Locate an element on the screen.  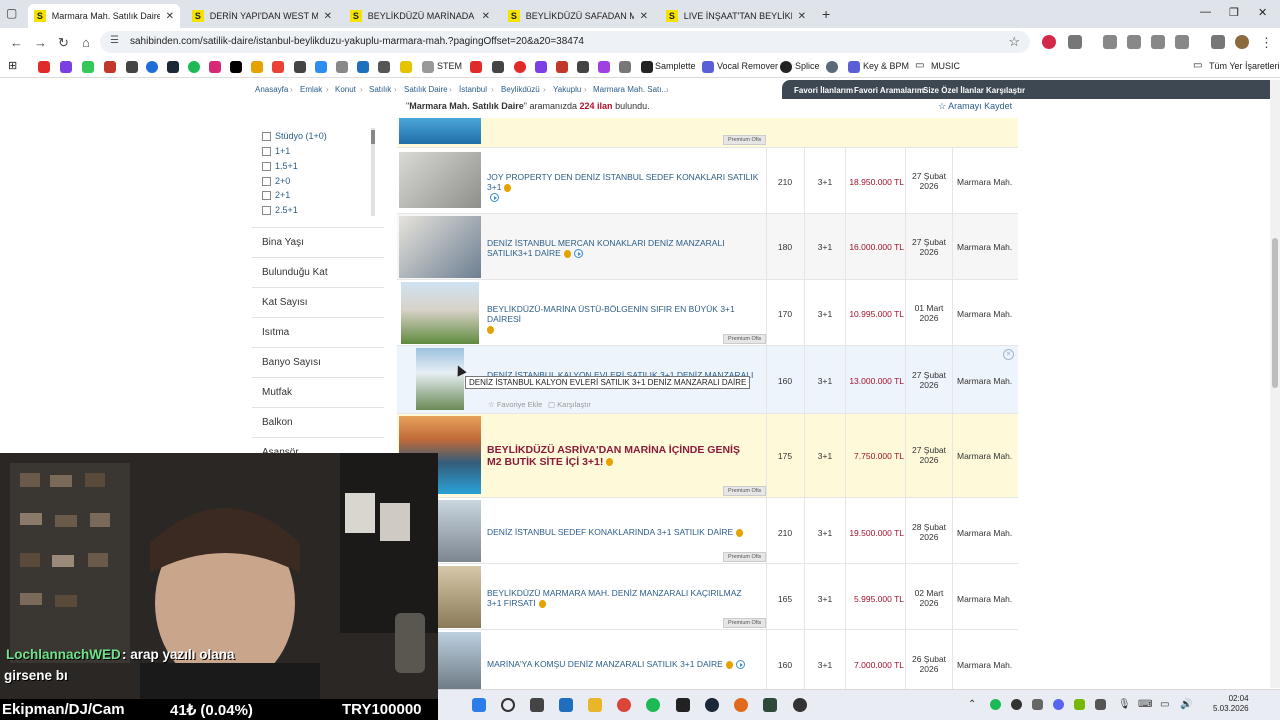
kick-icon is located at coordinates (88, 67).